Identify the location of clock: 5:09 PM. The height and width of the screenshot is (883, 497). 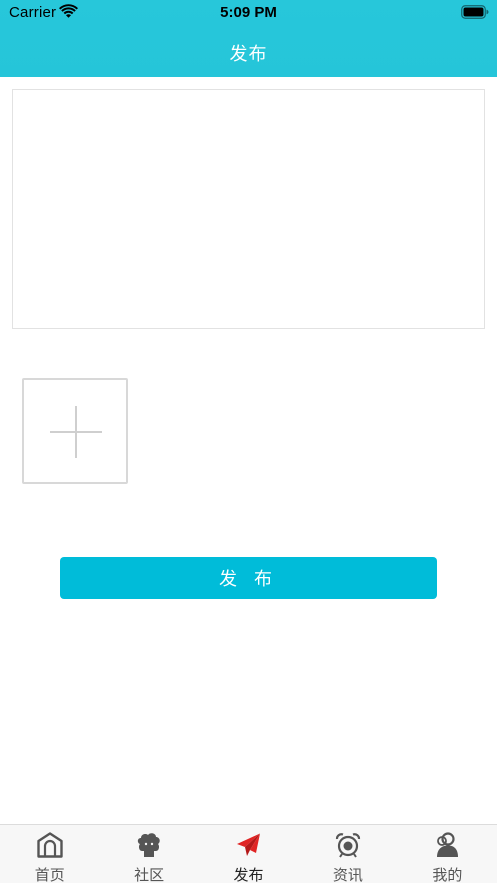
(248, 12).